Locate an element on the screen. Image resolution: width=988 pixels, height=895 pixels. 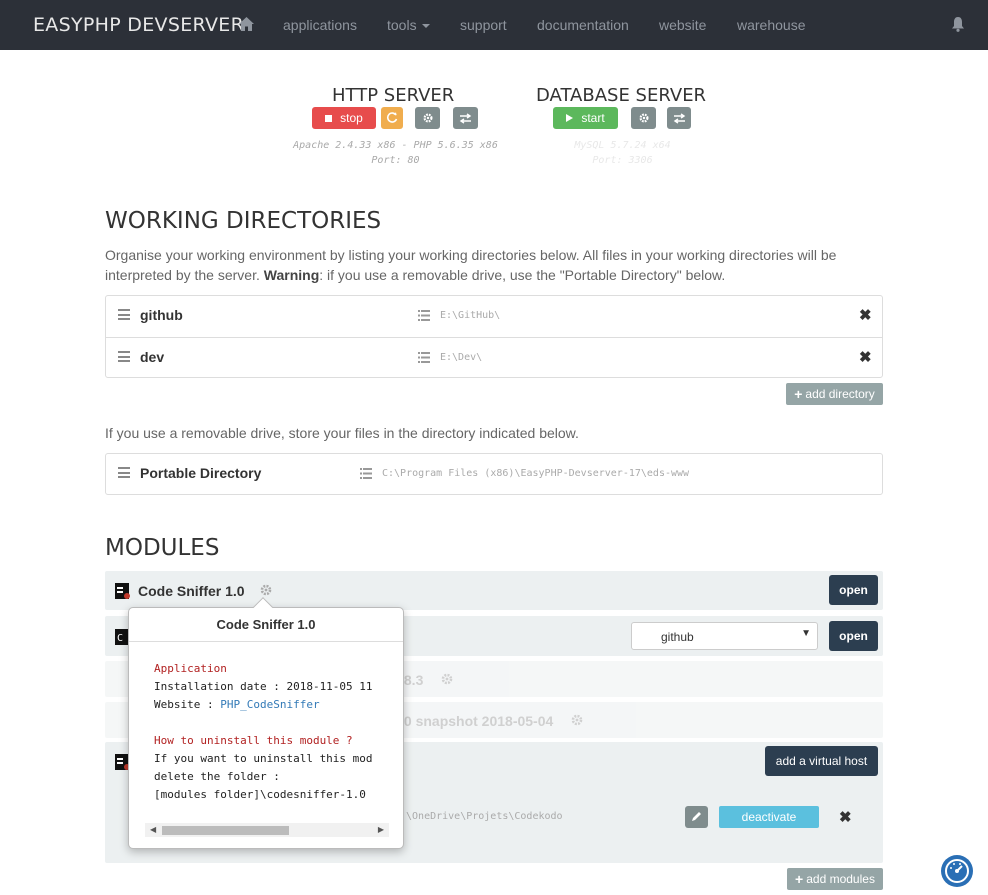
directory-path: E:\Dev\ is located at coordinates (461, 357).